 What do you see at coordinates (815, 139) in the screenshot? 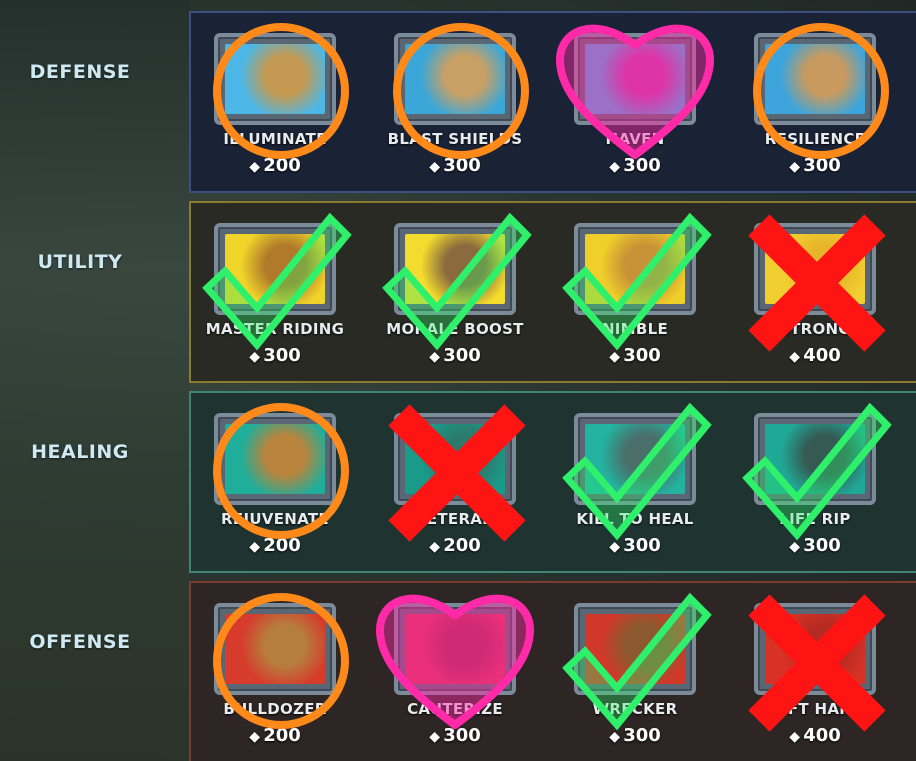
I see `talent-name: RESILIENCE` at bounding box center [815, 139].